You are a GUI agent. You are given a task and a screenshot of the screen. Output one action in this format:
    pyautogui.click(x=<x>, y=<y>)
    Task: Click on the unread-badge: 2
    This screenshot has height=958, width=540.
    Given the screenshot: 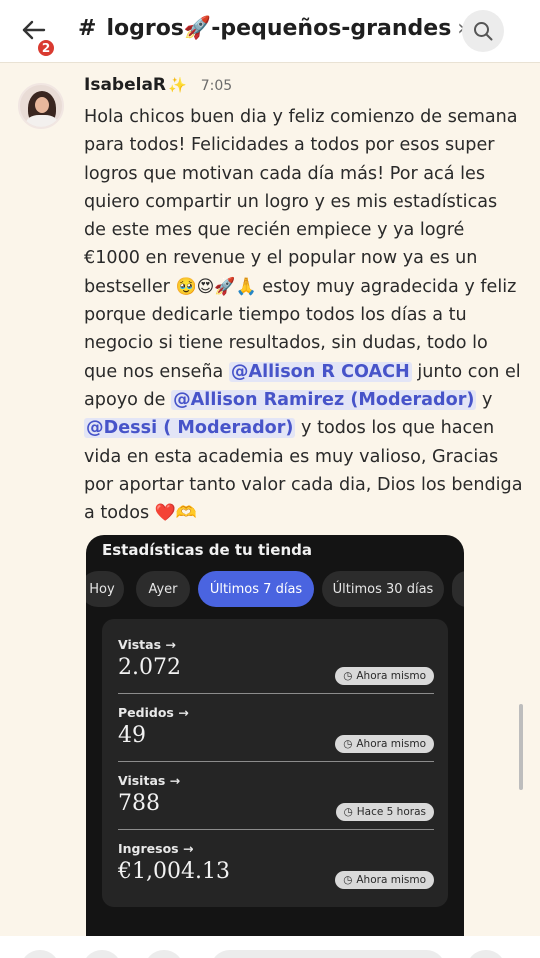 What is the action you would take?
    pyautogui.click(x=46, y=48)
    